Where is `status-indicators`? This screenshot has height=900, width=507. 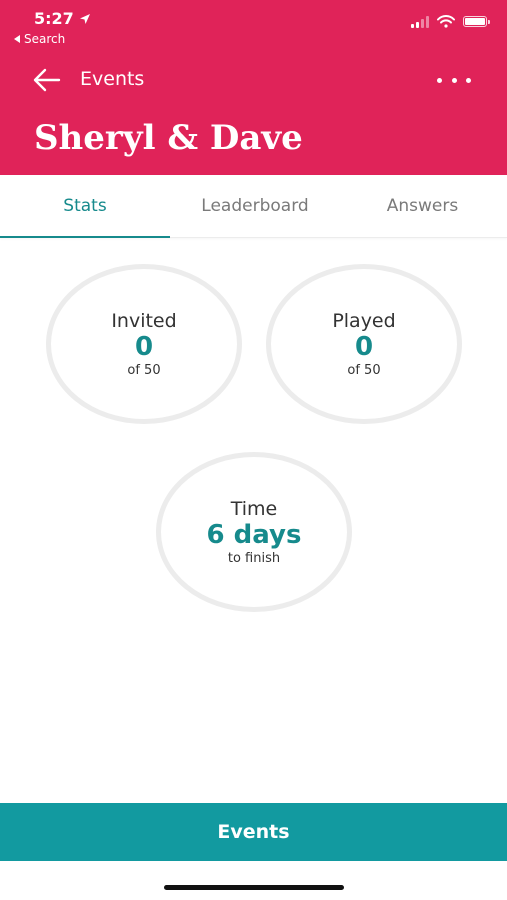
status-indicators is located at coordinates (450, 21).